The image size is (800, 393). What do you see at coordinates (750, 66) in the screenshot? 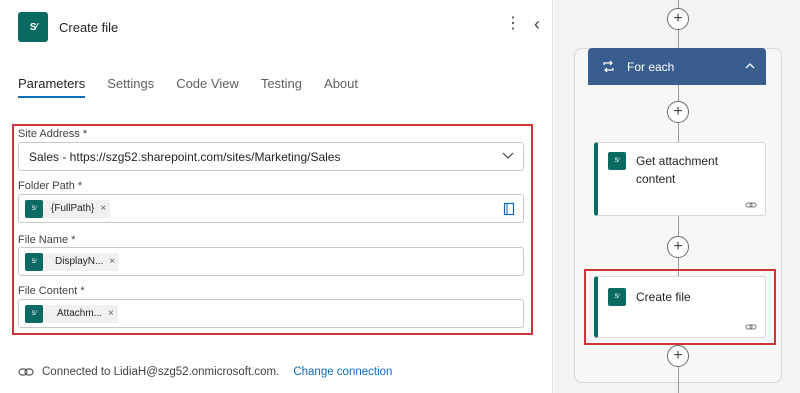
I see `chevron-up-icon` at bounding box center [750, 66].